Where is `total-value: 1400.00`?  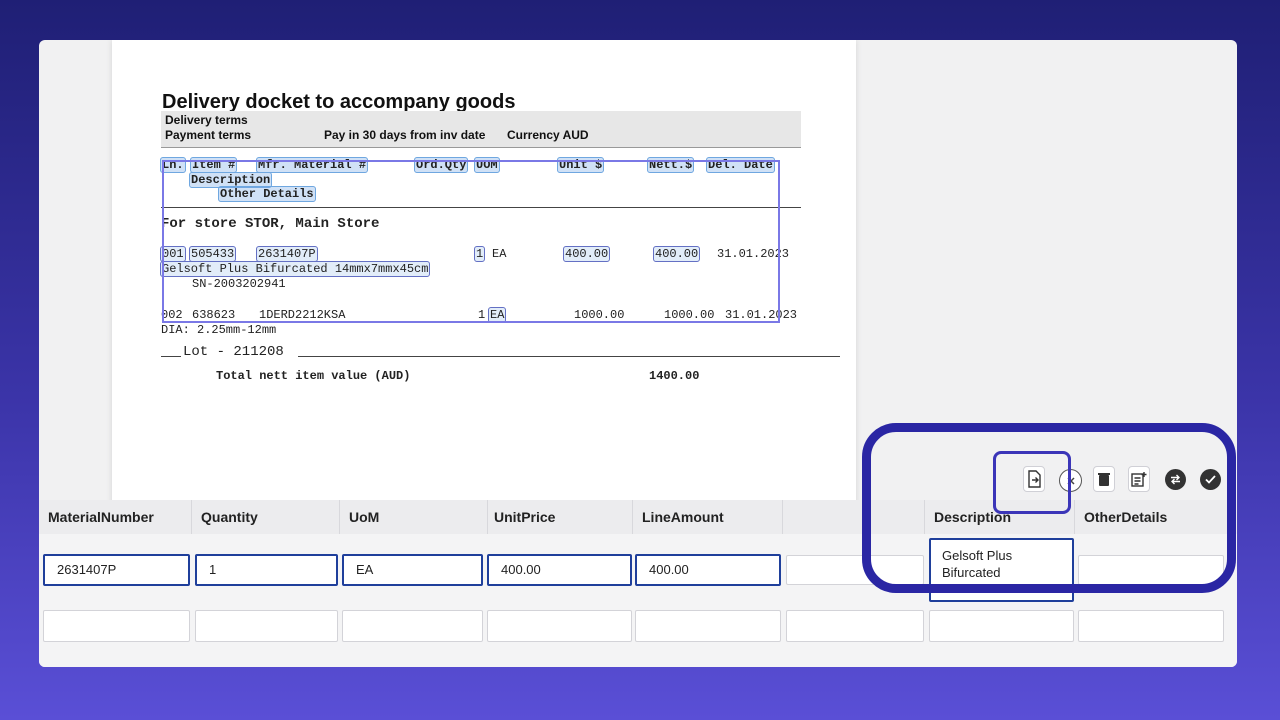 total-value: 1400.00 is located at coordinates (674, 376).